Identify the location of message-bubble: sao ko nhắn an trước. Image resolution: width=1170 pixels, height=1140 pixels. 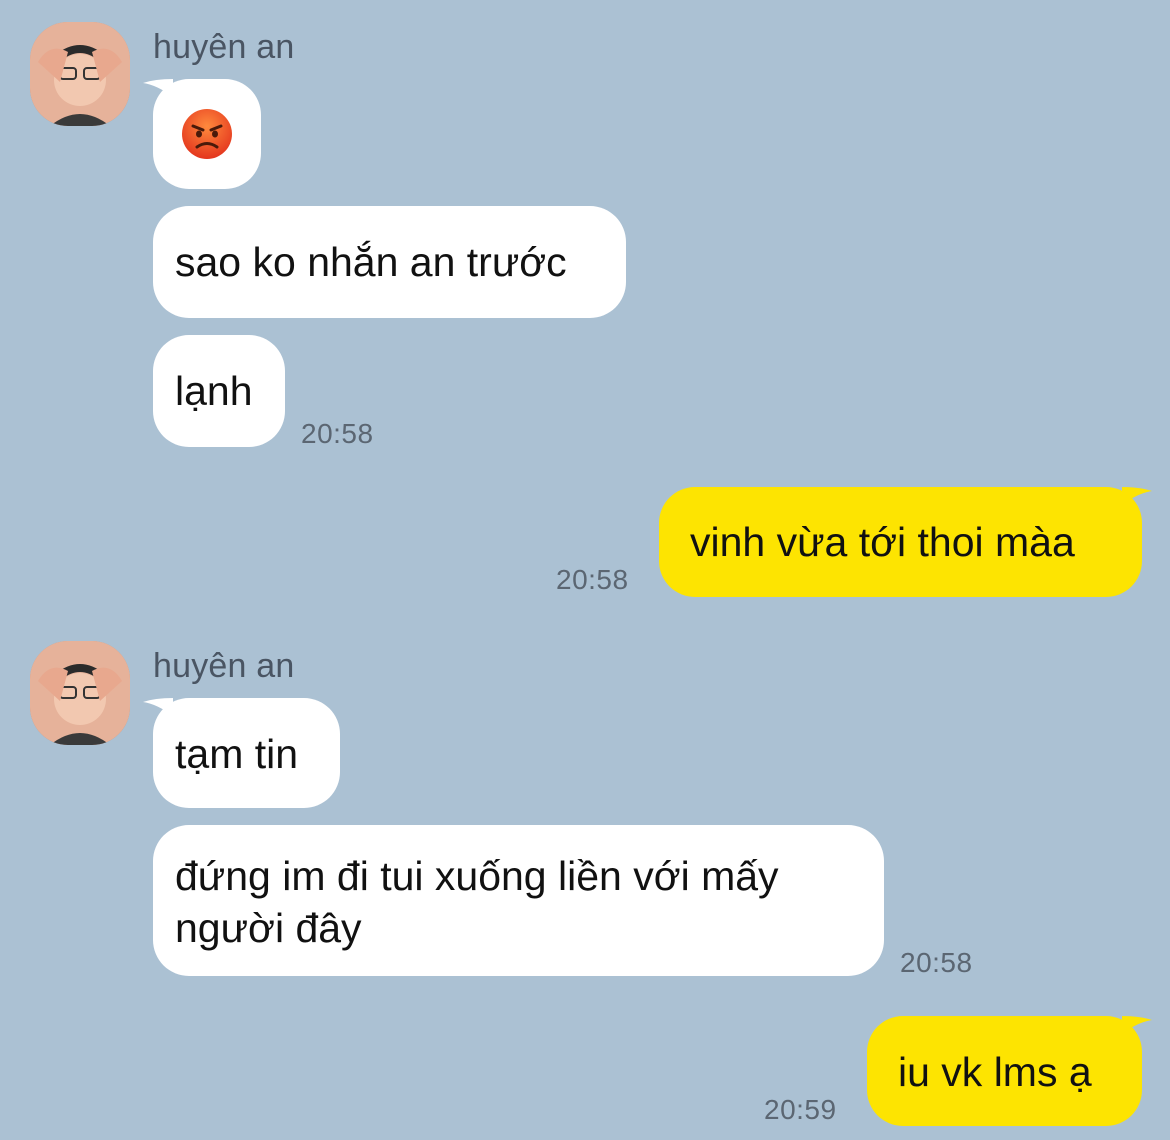
(389, 262).